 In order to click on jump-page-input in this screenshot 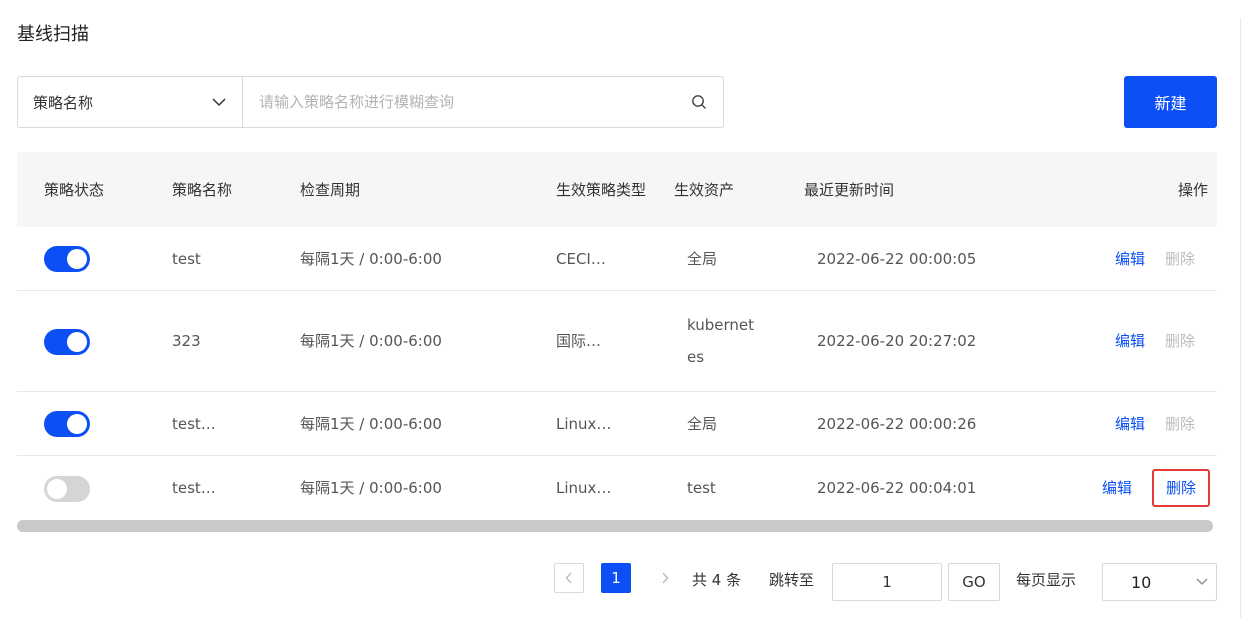, I will do `click(887, 582)`.